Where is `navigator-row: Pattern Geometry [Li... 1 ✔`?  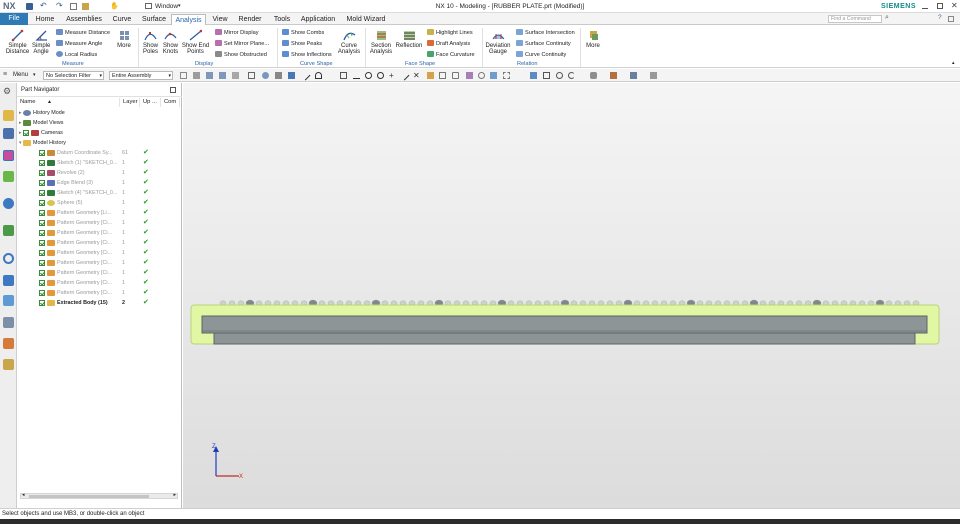 navigator-row: Pattern Geometry [Li... 1 ✔ is located at coordinates (98, 213).